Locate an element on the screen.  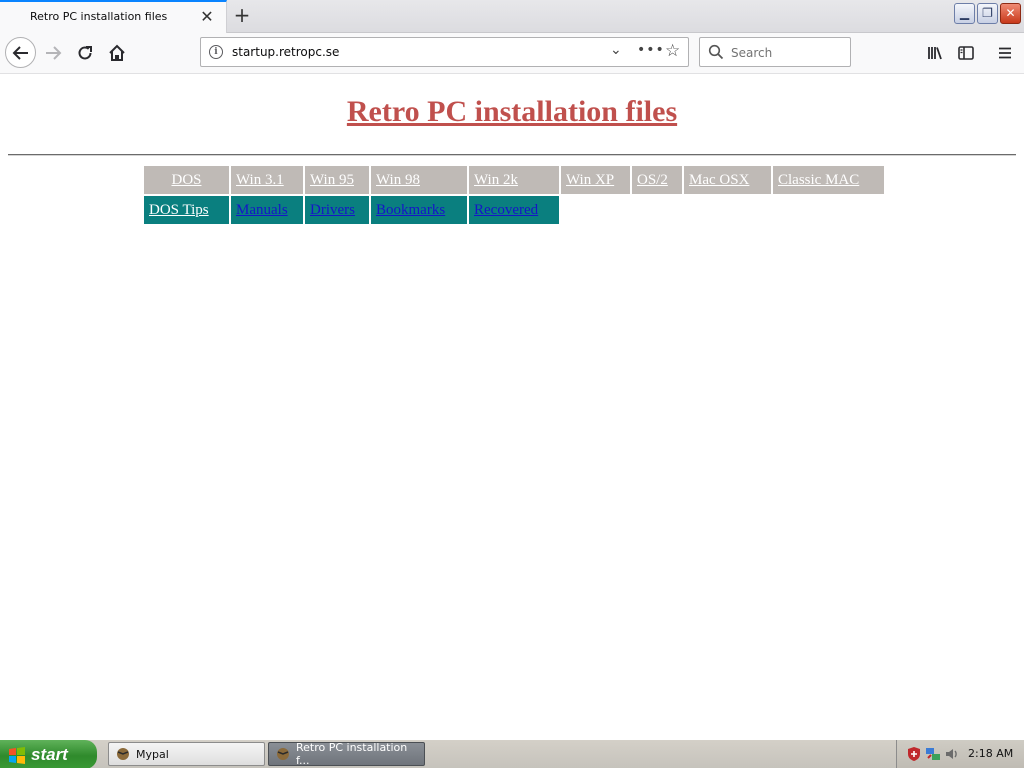
clock: 2:18 AM is located at coordinates (990, 753).